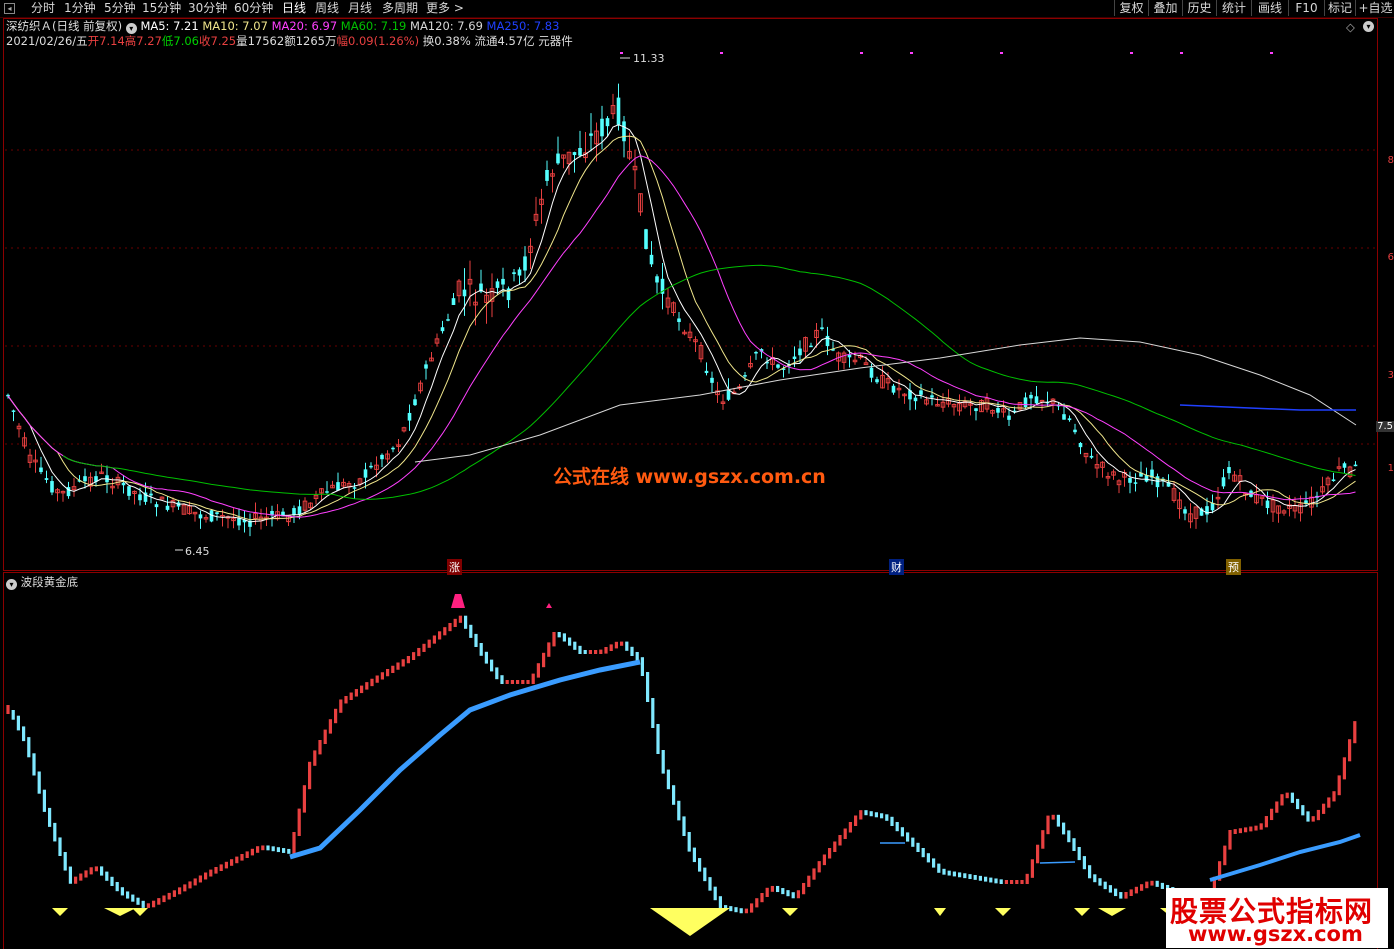 This screenshot has width=1394, height=949. Describe the element at coordinates (1277, 918) in the screenshot. I see `site-logo: 股票公式指标网 www.gszx.com` at that location.